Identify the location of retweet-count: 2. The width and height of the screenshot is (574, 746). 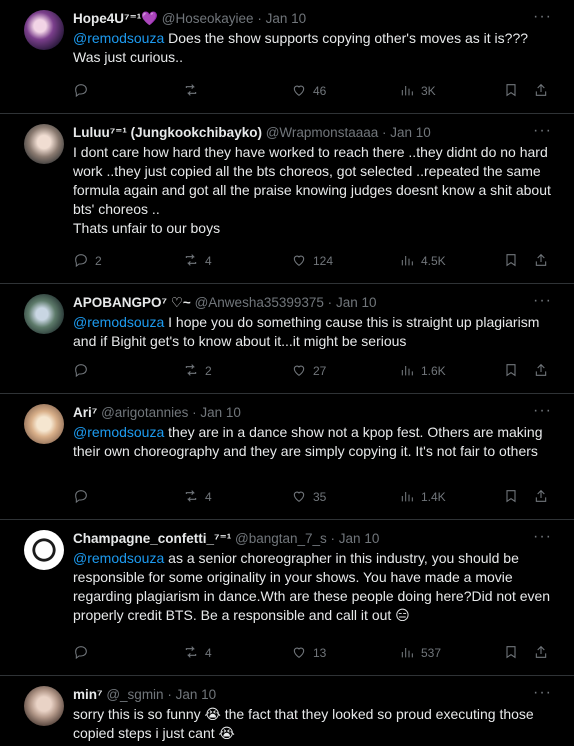
(208, 371).